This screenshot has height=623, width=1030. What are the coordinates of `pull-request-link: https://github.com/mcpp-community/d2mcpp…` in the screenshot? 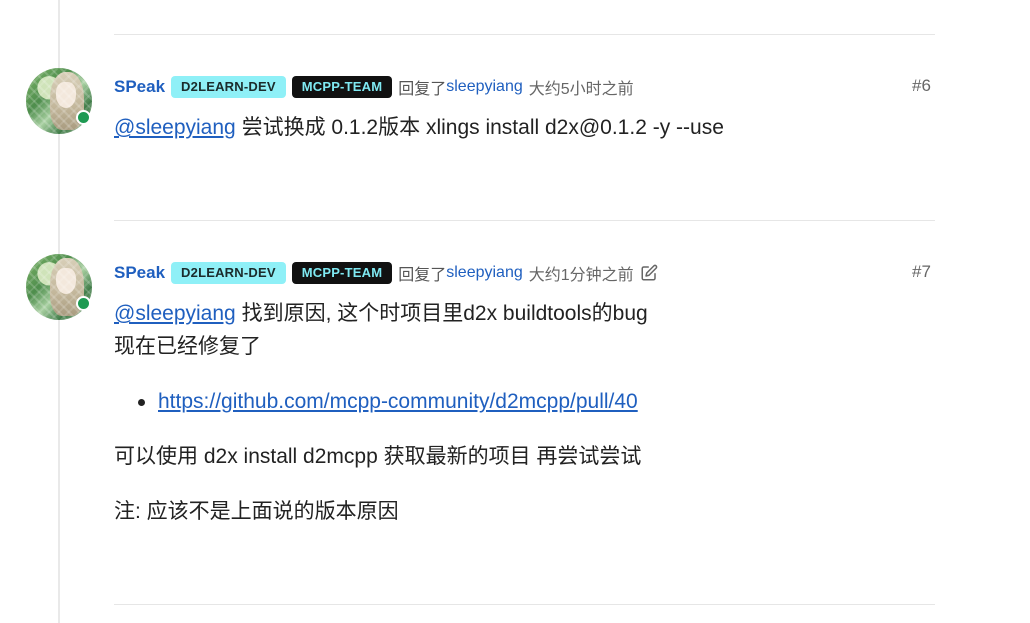 It's located at (398, 401).